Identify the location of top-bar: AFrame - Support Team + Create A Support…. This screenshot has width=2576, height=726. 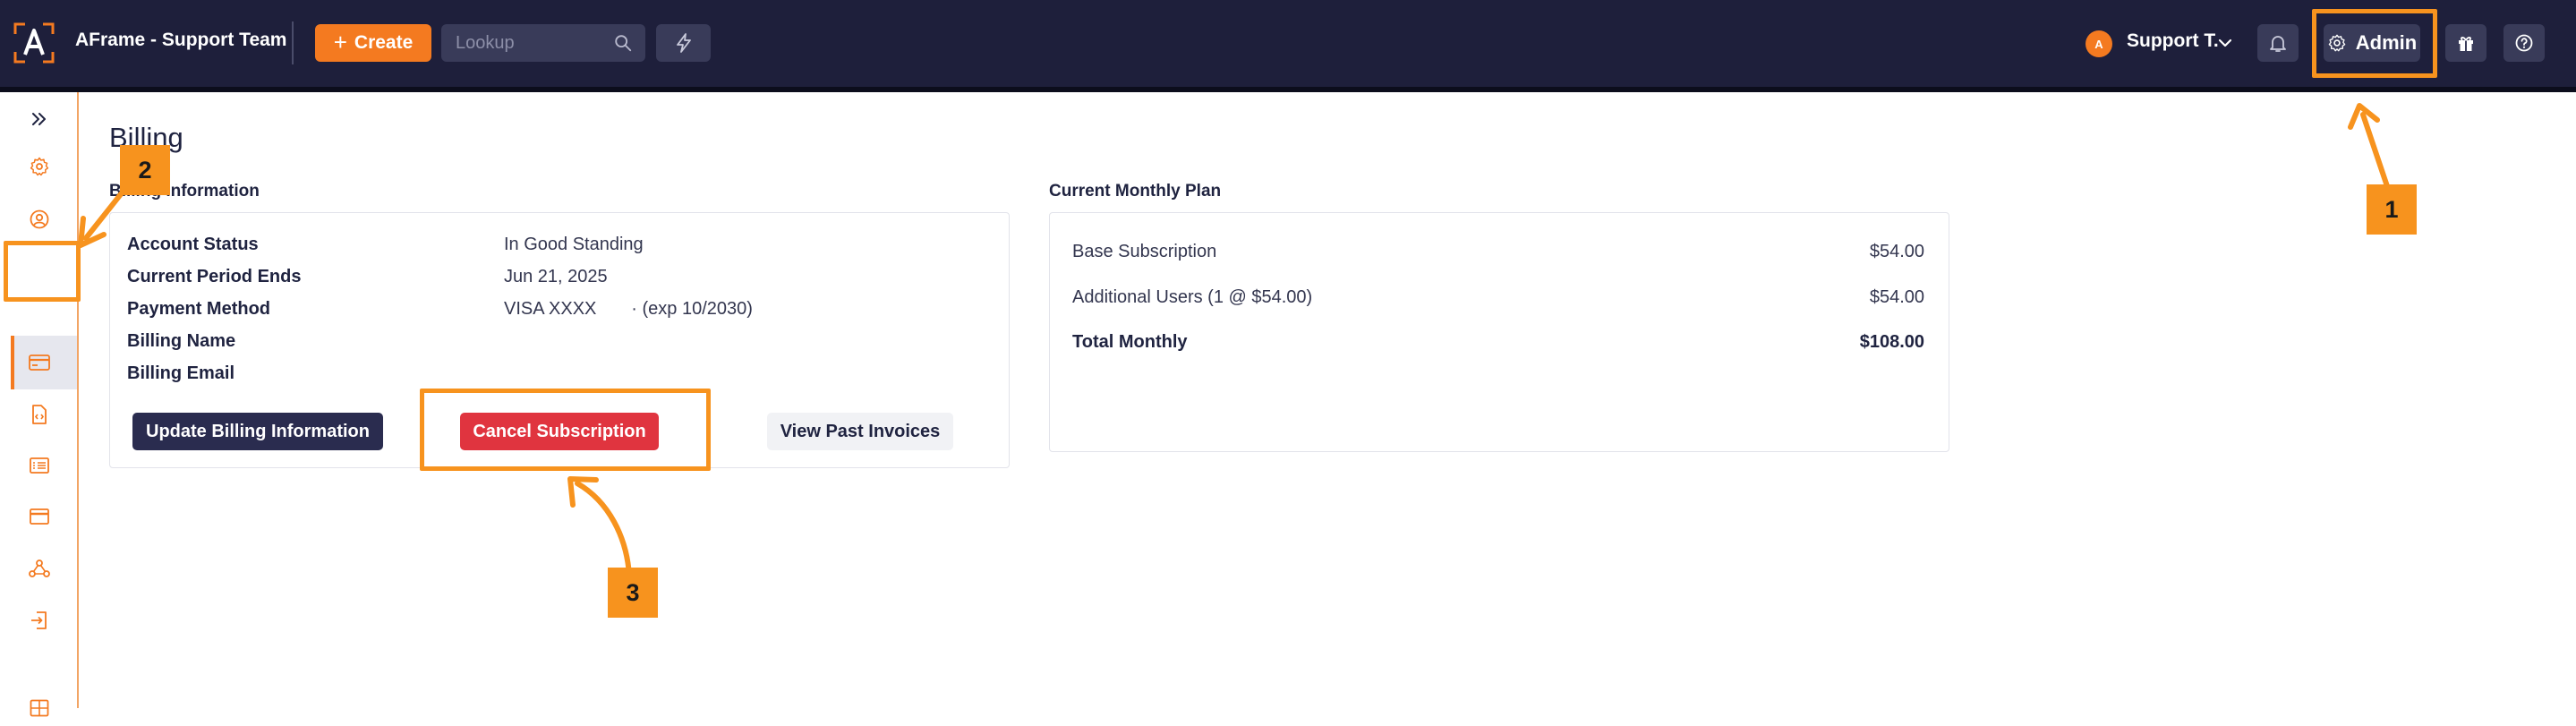
(1288, 43).